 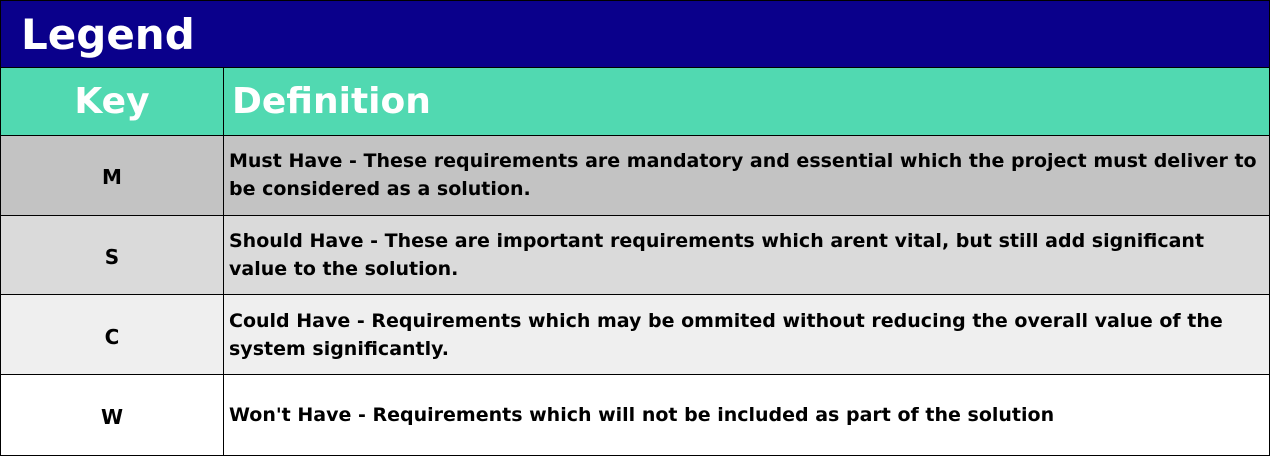 What do you see at coordinates (112, 255) in the screenshot?
I see `row-key: S` at bounding box center [112, 255].